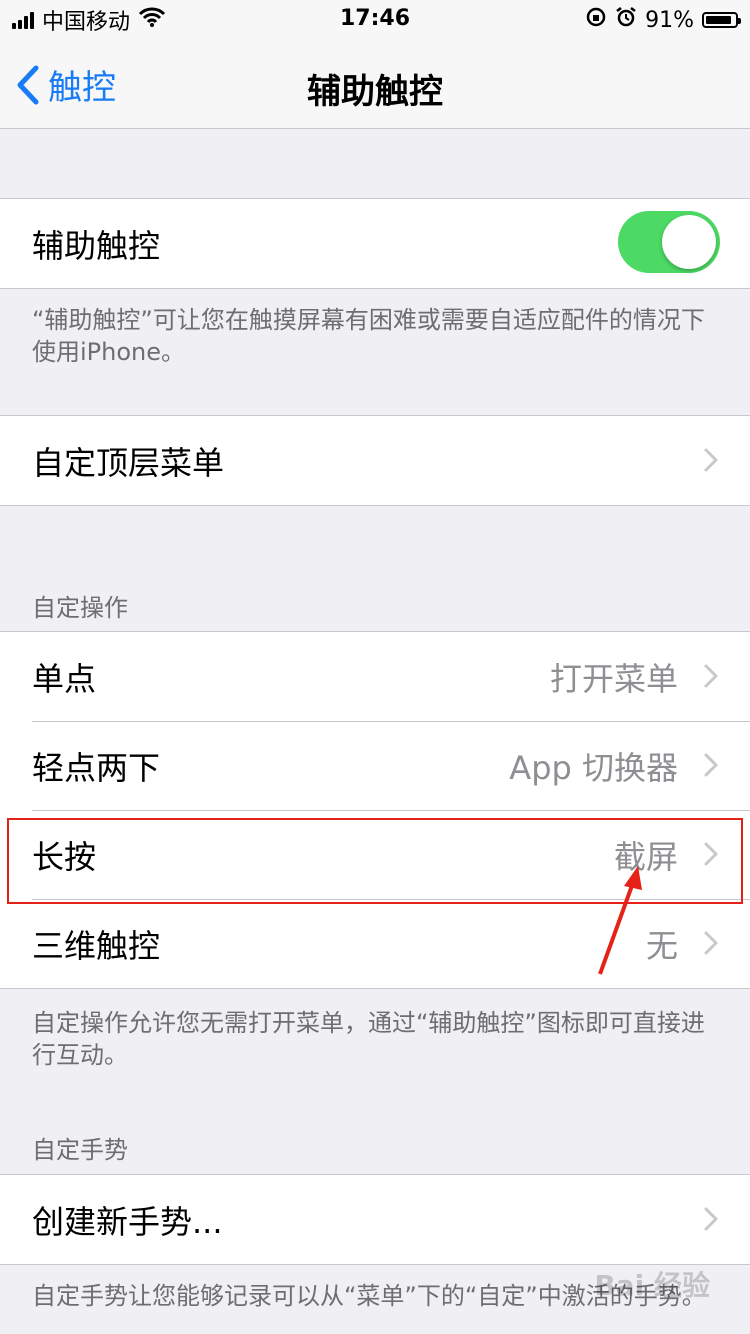 This screenshot has width=750, height=1334. What do you see at coordinates (661, 945) in the screenshot?
I see `action-value: 无` at bounding box center [661, 945].